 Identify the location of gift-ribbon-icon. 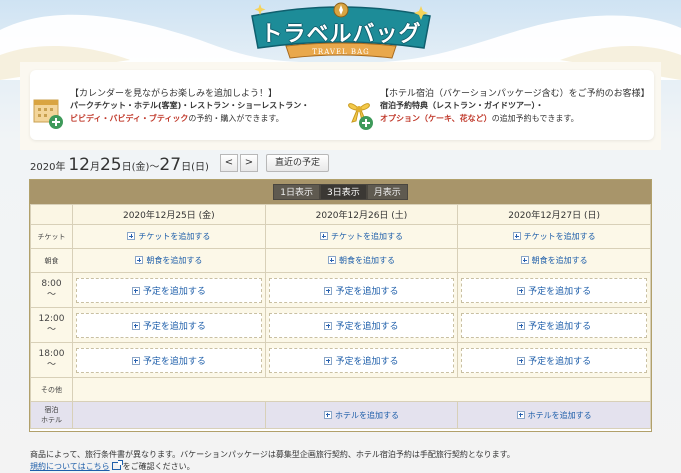
(360, 116).